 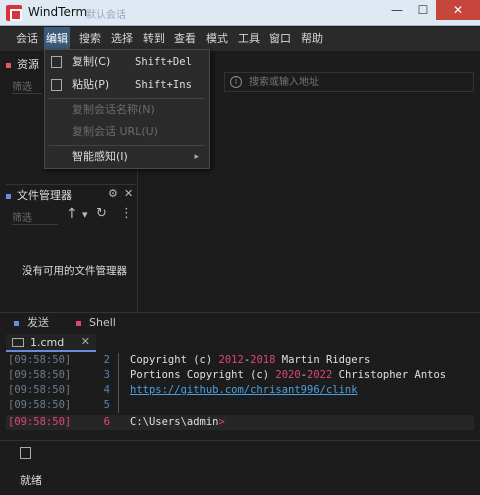 What do you see at coordinates (90, 39) in the screenshot?
I see `menu-search: 搜索` at bounding box center [90, 39].